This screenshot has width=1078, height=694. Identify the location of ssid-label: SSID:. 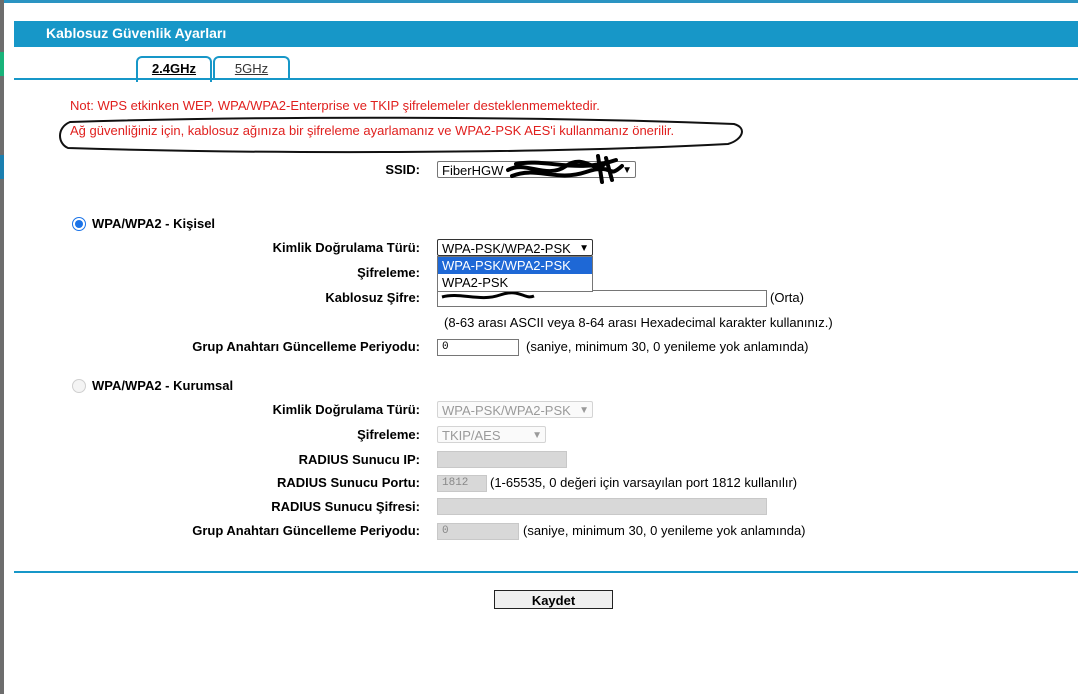
(402, 169).